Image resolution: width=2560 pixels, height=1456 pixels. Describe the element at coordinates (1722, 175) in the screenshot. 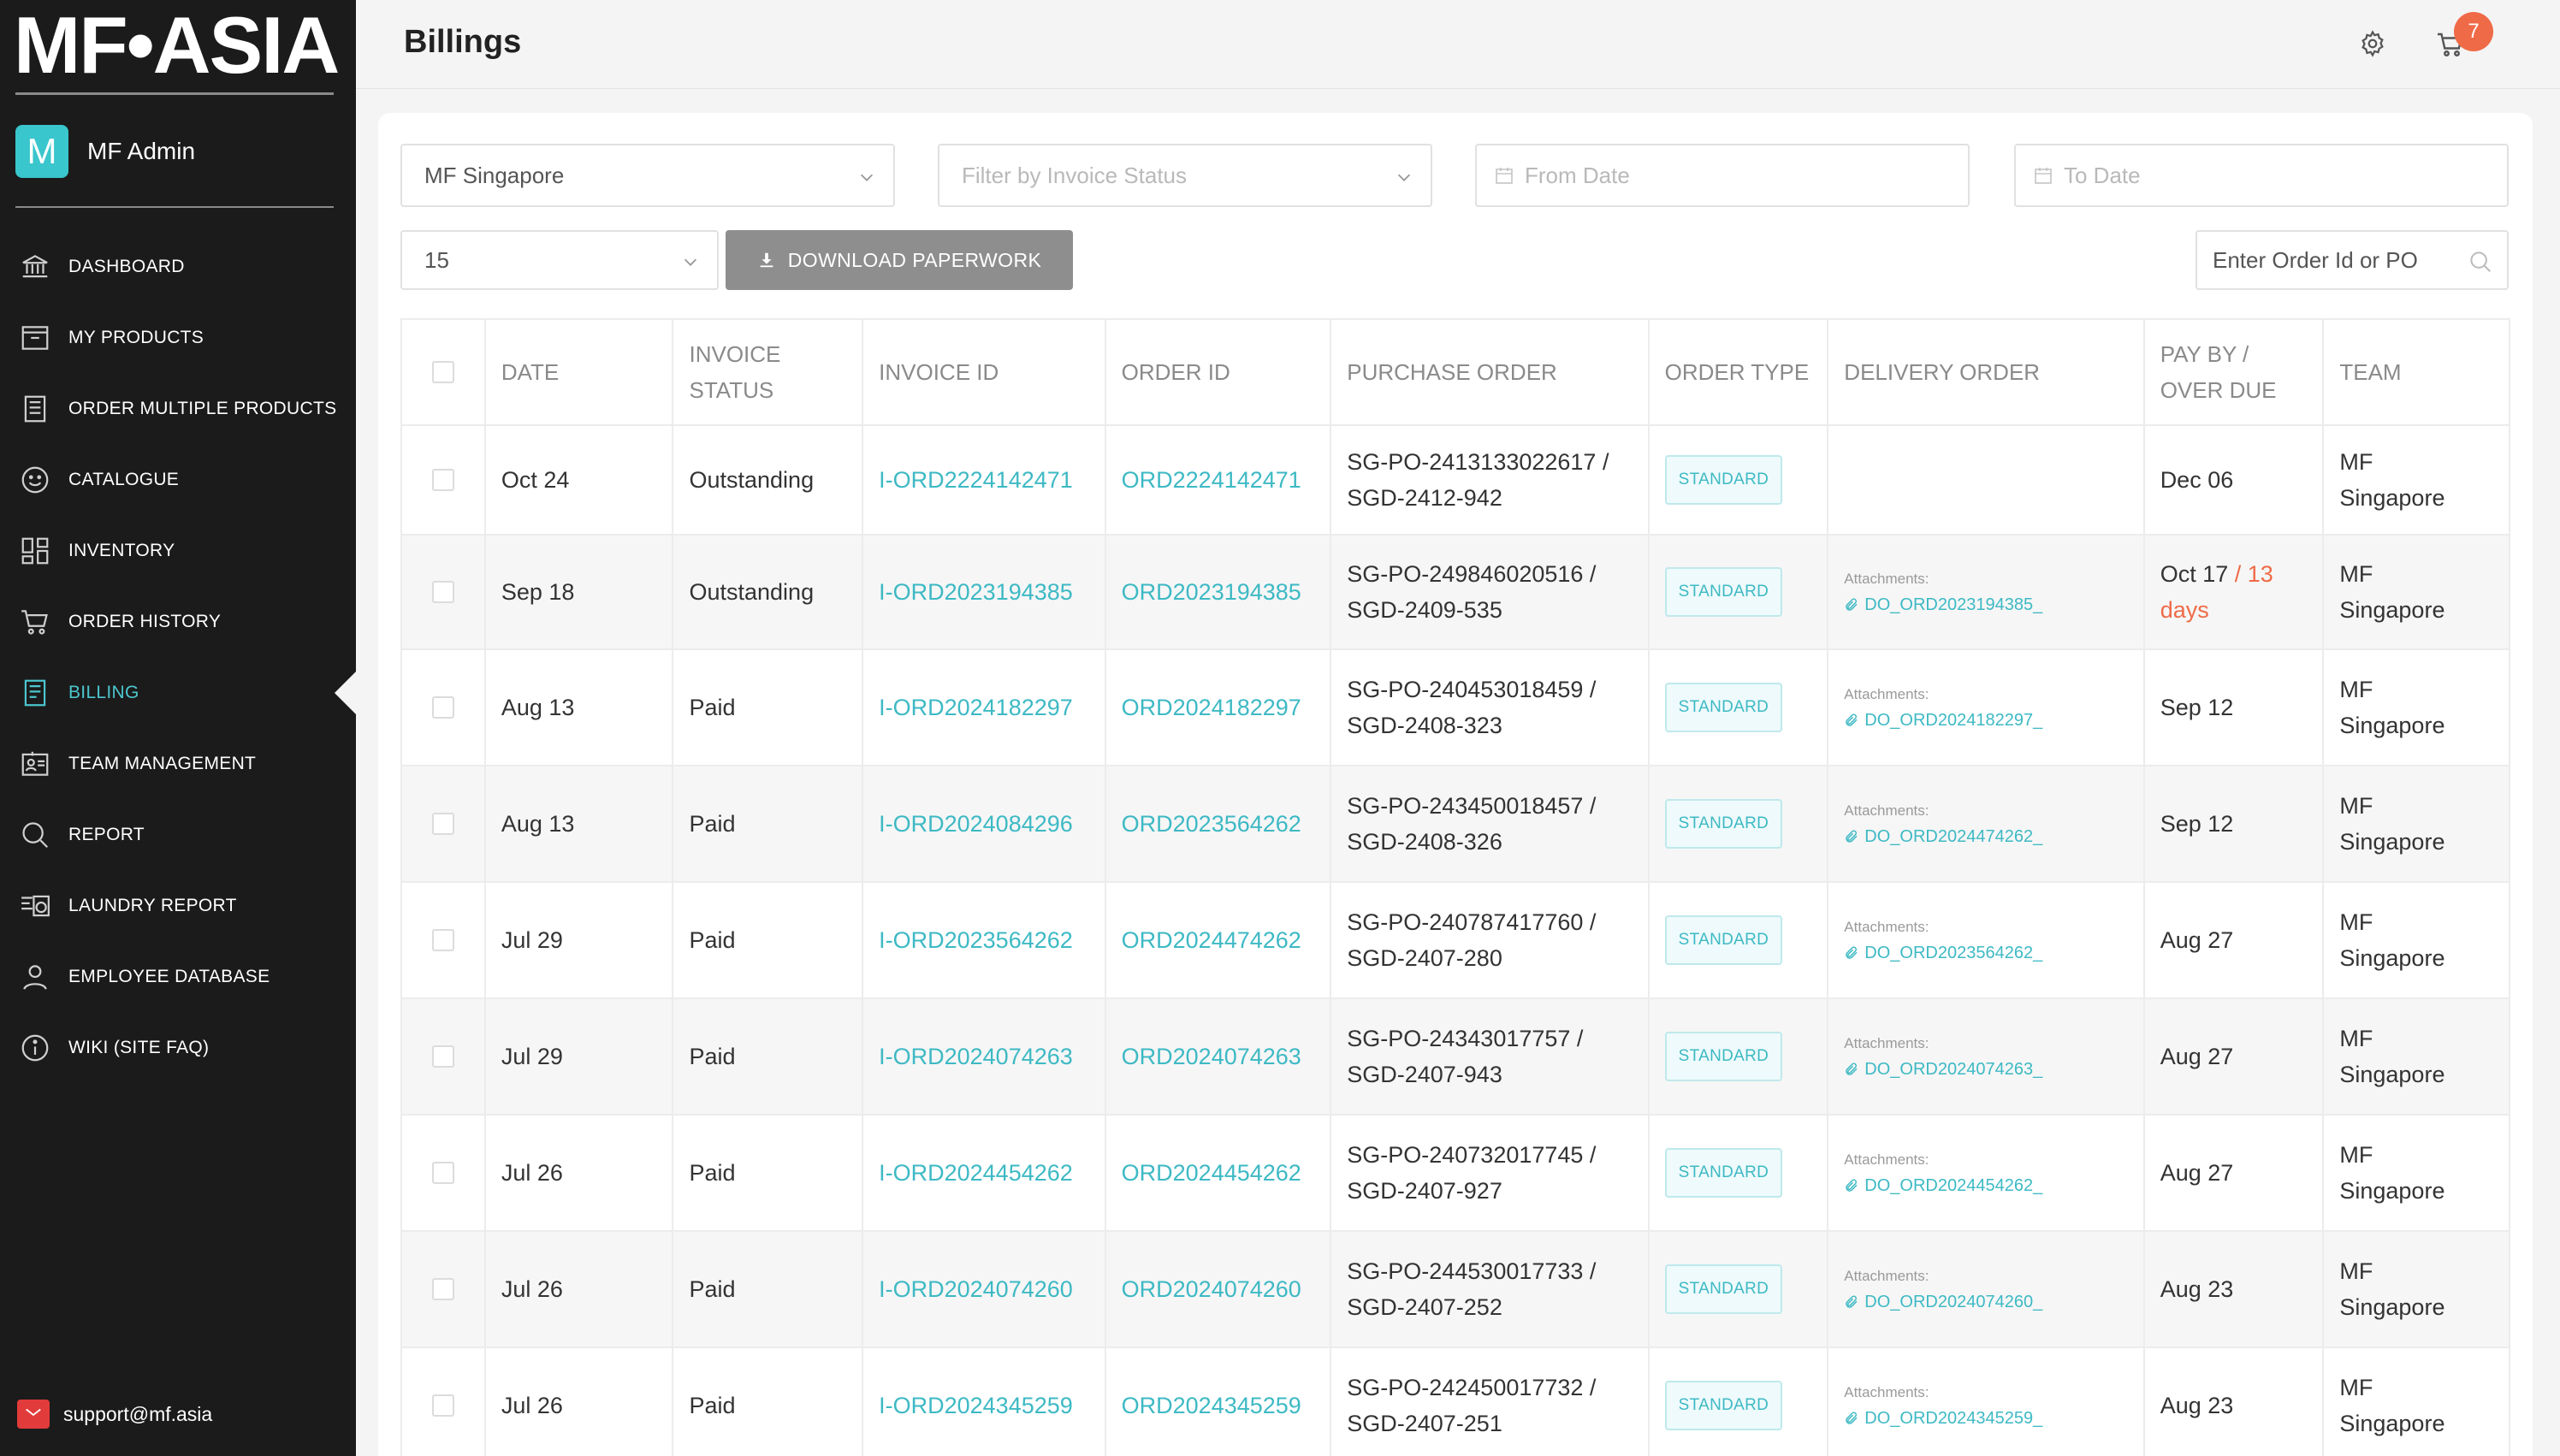

I see `from-date-input: From Date` at that location.